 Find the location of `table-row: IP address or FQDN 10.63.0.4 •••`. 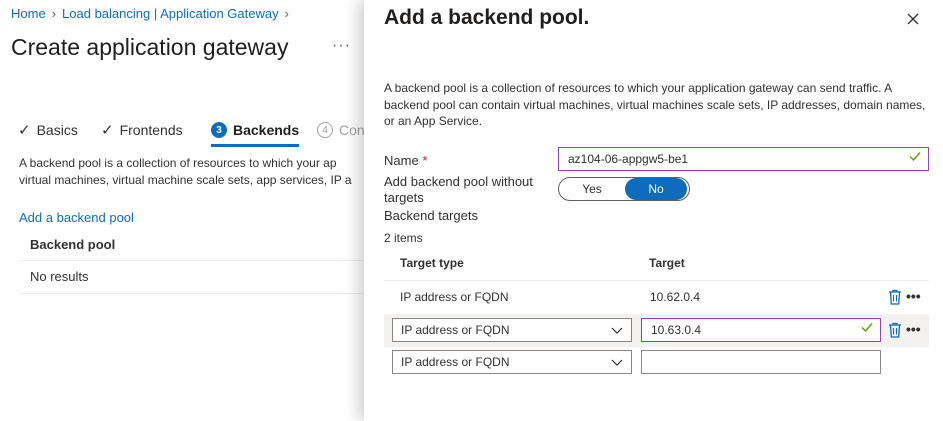

table-row: IP address or FQDN 10.63.0.4 ••• is located at coordinates (656, 330).